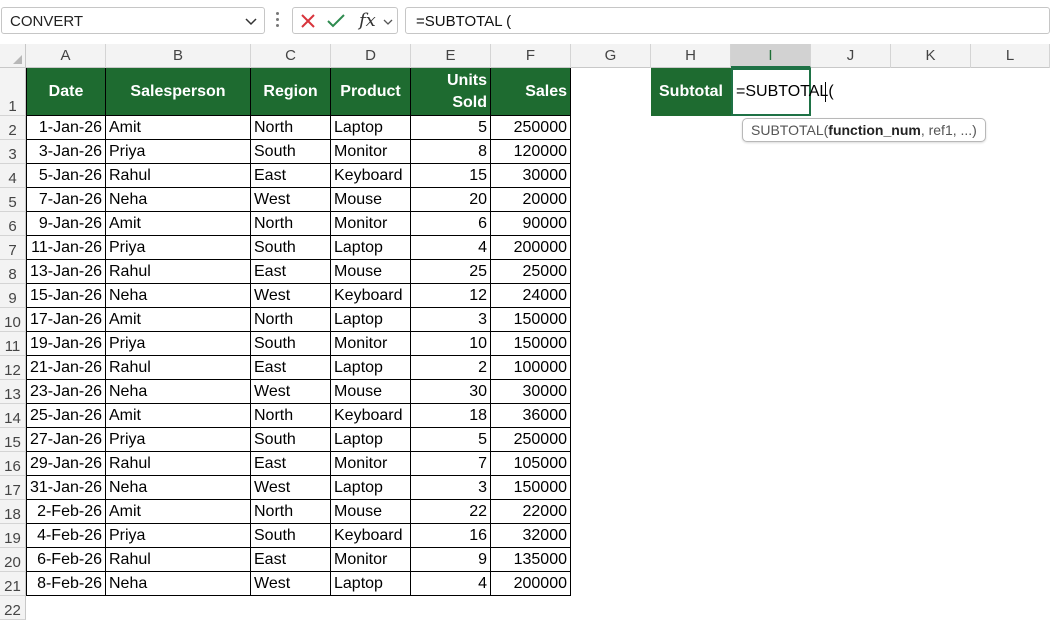 This screenshot has width=1050, height=620. Describe the element at coordinates (66, 56) in the screenshot. I see `column-header-a: A` at that location.